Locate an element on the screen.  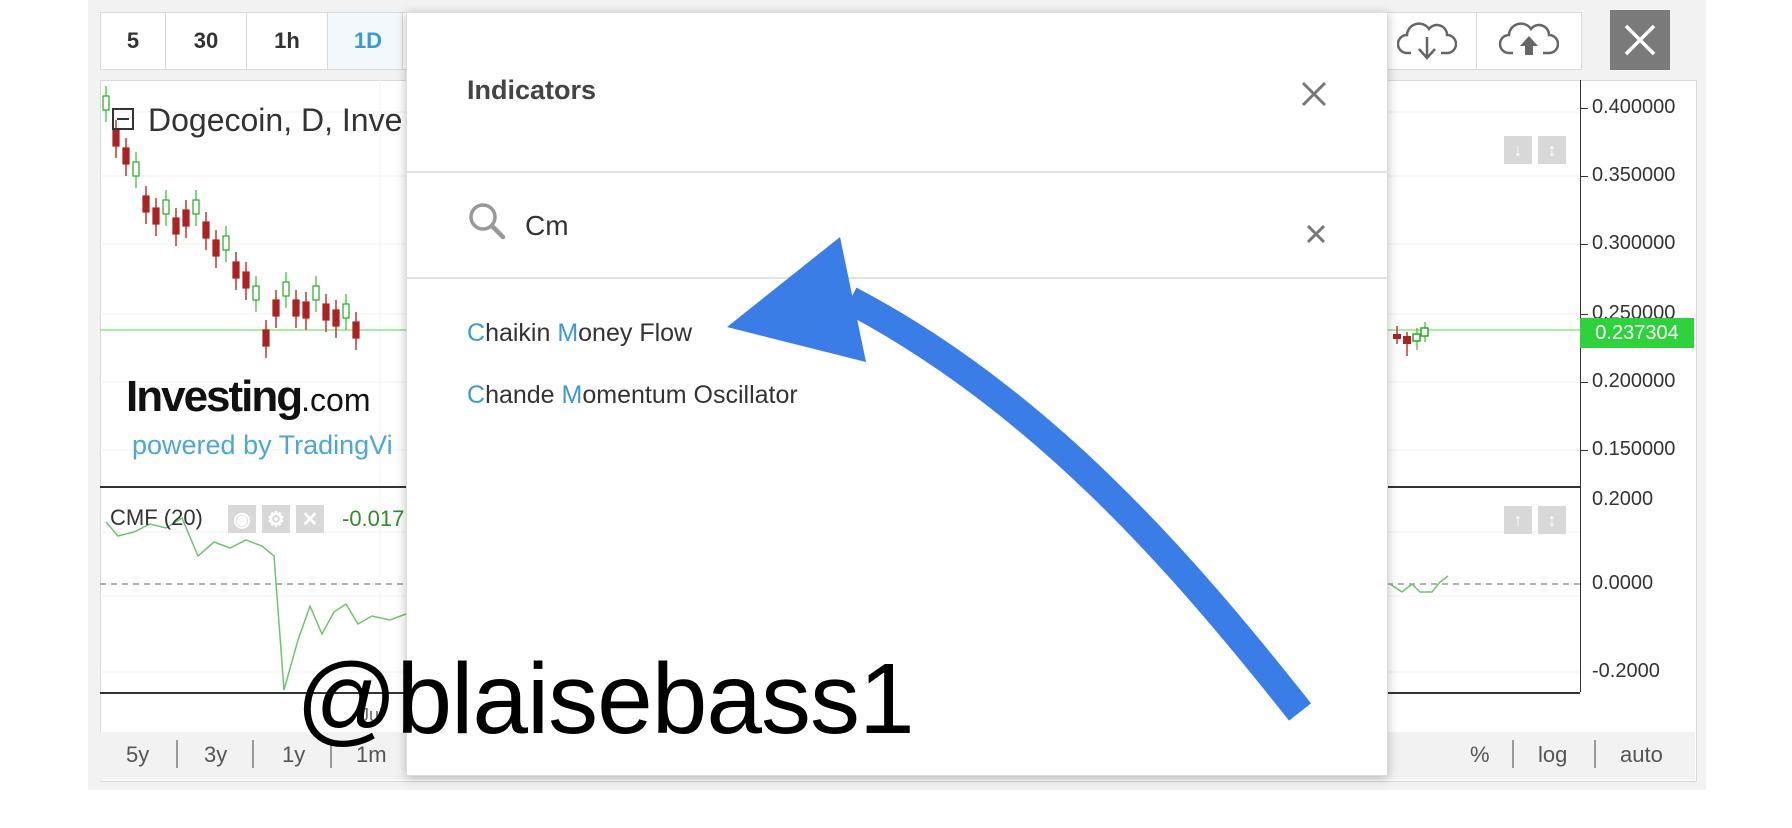
arrow-head is located at coordinates (796, 299).